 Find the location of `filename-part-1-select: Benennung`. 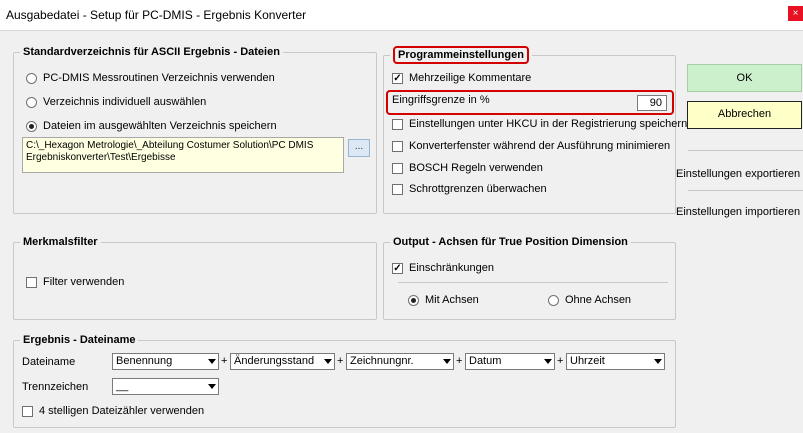

filename-part-1-select: Benennung is located at coordinates (165, 361).